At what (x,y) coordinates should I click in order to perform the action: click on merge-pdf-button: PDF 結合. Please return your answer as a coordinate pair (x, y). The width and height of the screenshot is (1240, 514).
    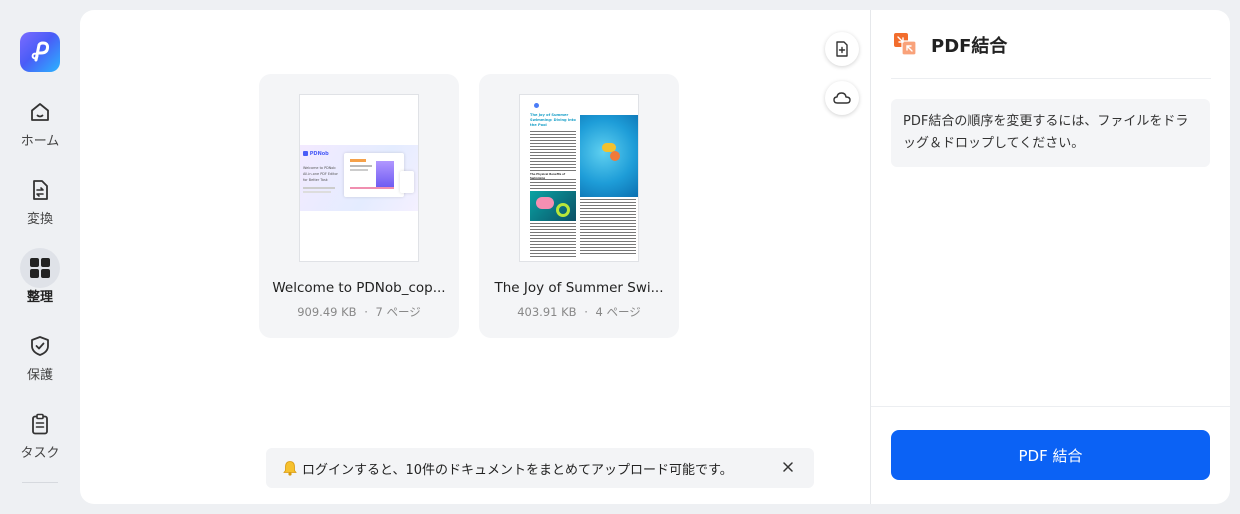
    Looking at the image, I should click on (1050, 455).